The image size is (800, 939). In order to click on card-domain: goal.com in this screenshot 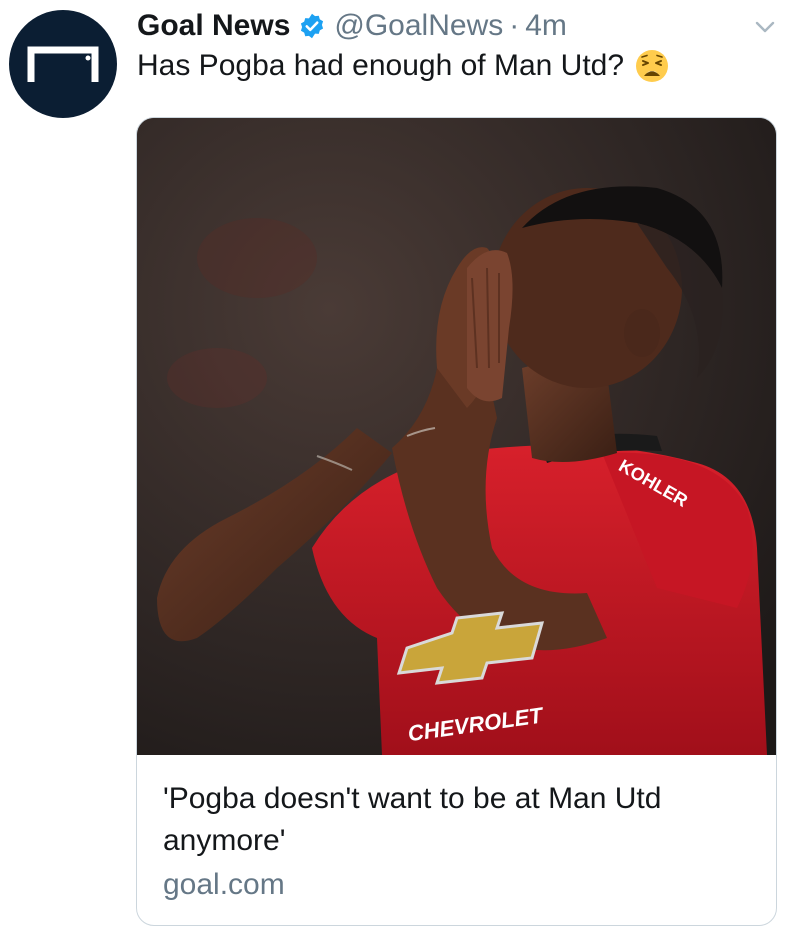, I will do `click(224, 885)`.